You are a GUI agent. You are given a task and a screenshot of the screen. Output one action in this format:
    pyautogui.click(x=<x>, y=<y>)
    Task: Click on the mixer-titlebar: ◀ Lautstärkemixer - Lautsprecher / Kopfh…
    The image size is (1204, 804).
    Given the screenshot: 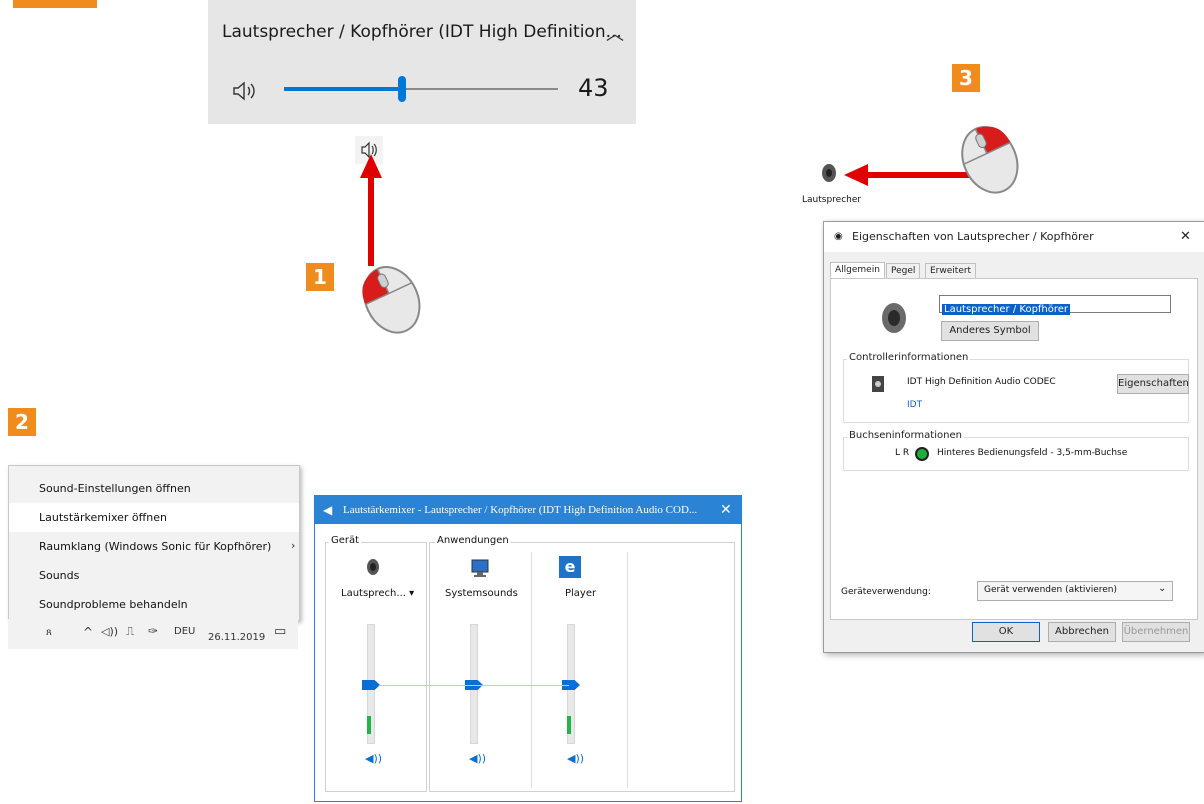 What is the action you would take?
    pyautogui.click(x=528, y=510)
    